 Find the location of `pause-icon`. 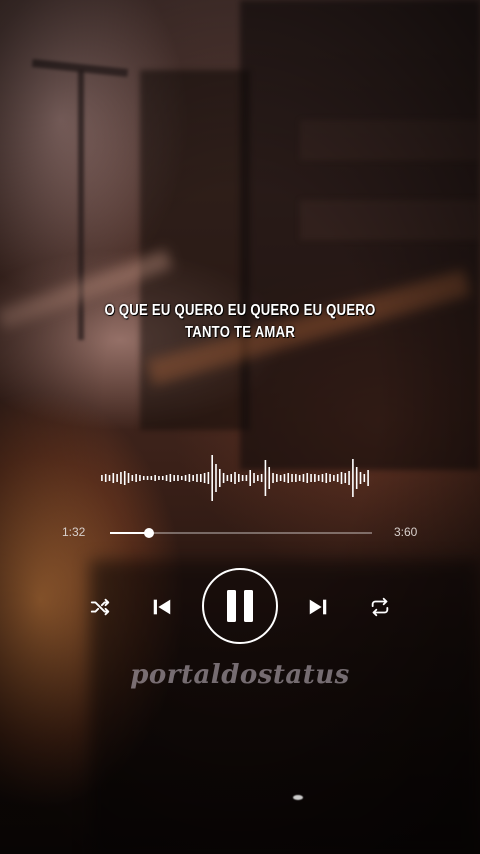

pause-icon is located at coordinates (240, 606).